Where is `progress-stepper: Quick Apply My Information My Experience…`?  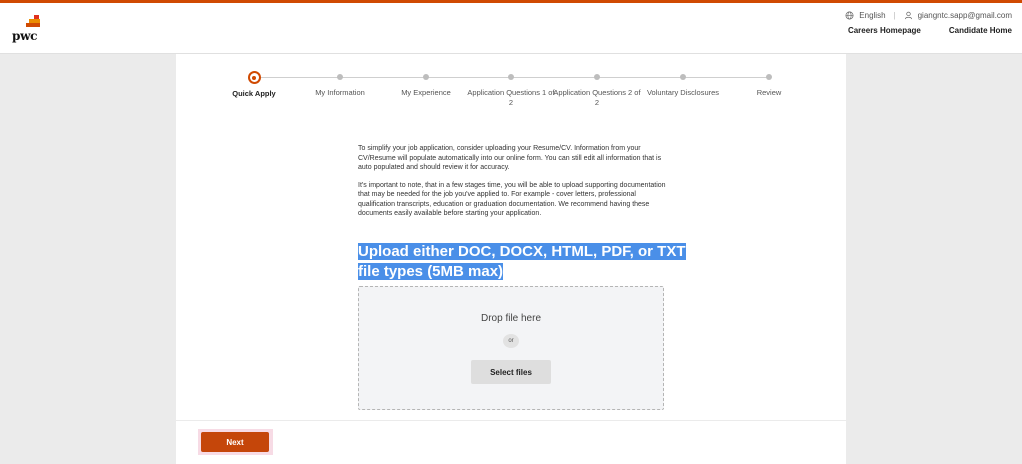 progress-stepper: Quick Apply My Information My Experience… is located at coordinates (511, 98).